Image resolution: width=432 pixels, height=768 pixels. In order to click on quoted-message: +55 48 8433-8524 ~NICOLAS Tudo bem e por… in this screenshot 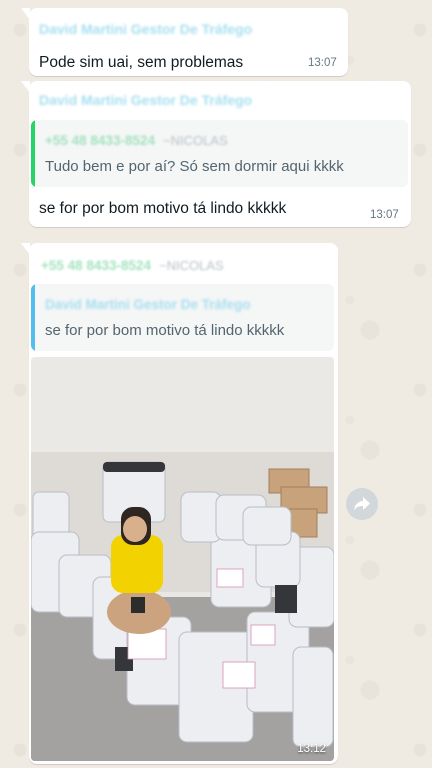, I will do `click(219, 153)`.